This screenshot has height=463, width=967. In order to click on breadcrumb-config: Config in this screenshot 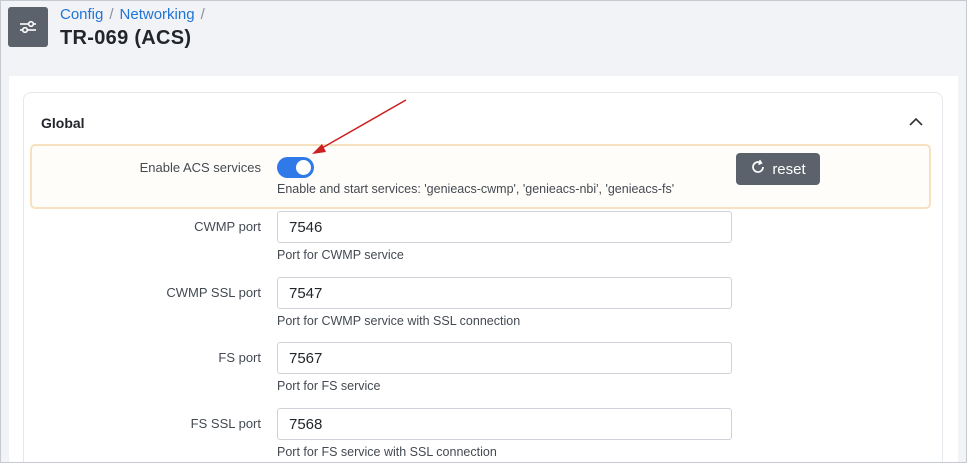, I will do `click(81, 14)`.